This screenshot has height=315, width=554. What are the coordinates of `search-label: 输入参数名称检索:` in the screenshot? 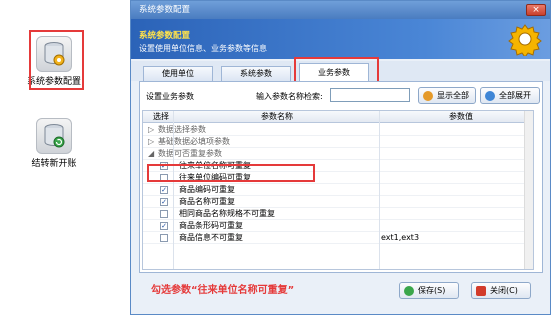 It's located at (289, 96).